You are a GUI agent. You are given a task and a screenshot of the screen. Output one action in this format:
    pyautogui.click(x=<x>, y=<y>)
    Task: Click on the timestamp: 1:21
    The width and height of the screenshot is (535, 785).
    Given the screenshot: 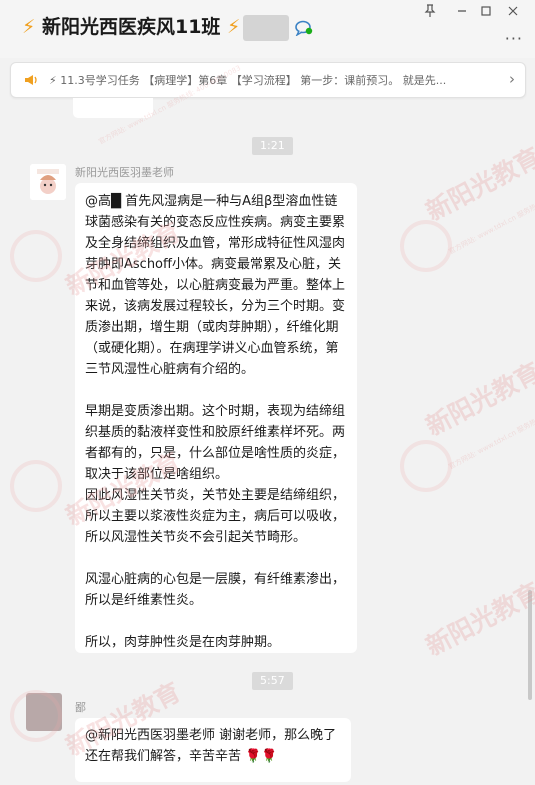 What is the action you would take?
    pyautogui.click(x=272, y=146)
    